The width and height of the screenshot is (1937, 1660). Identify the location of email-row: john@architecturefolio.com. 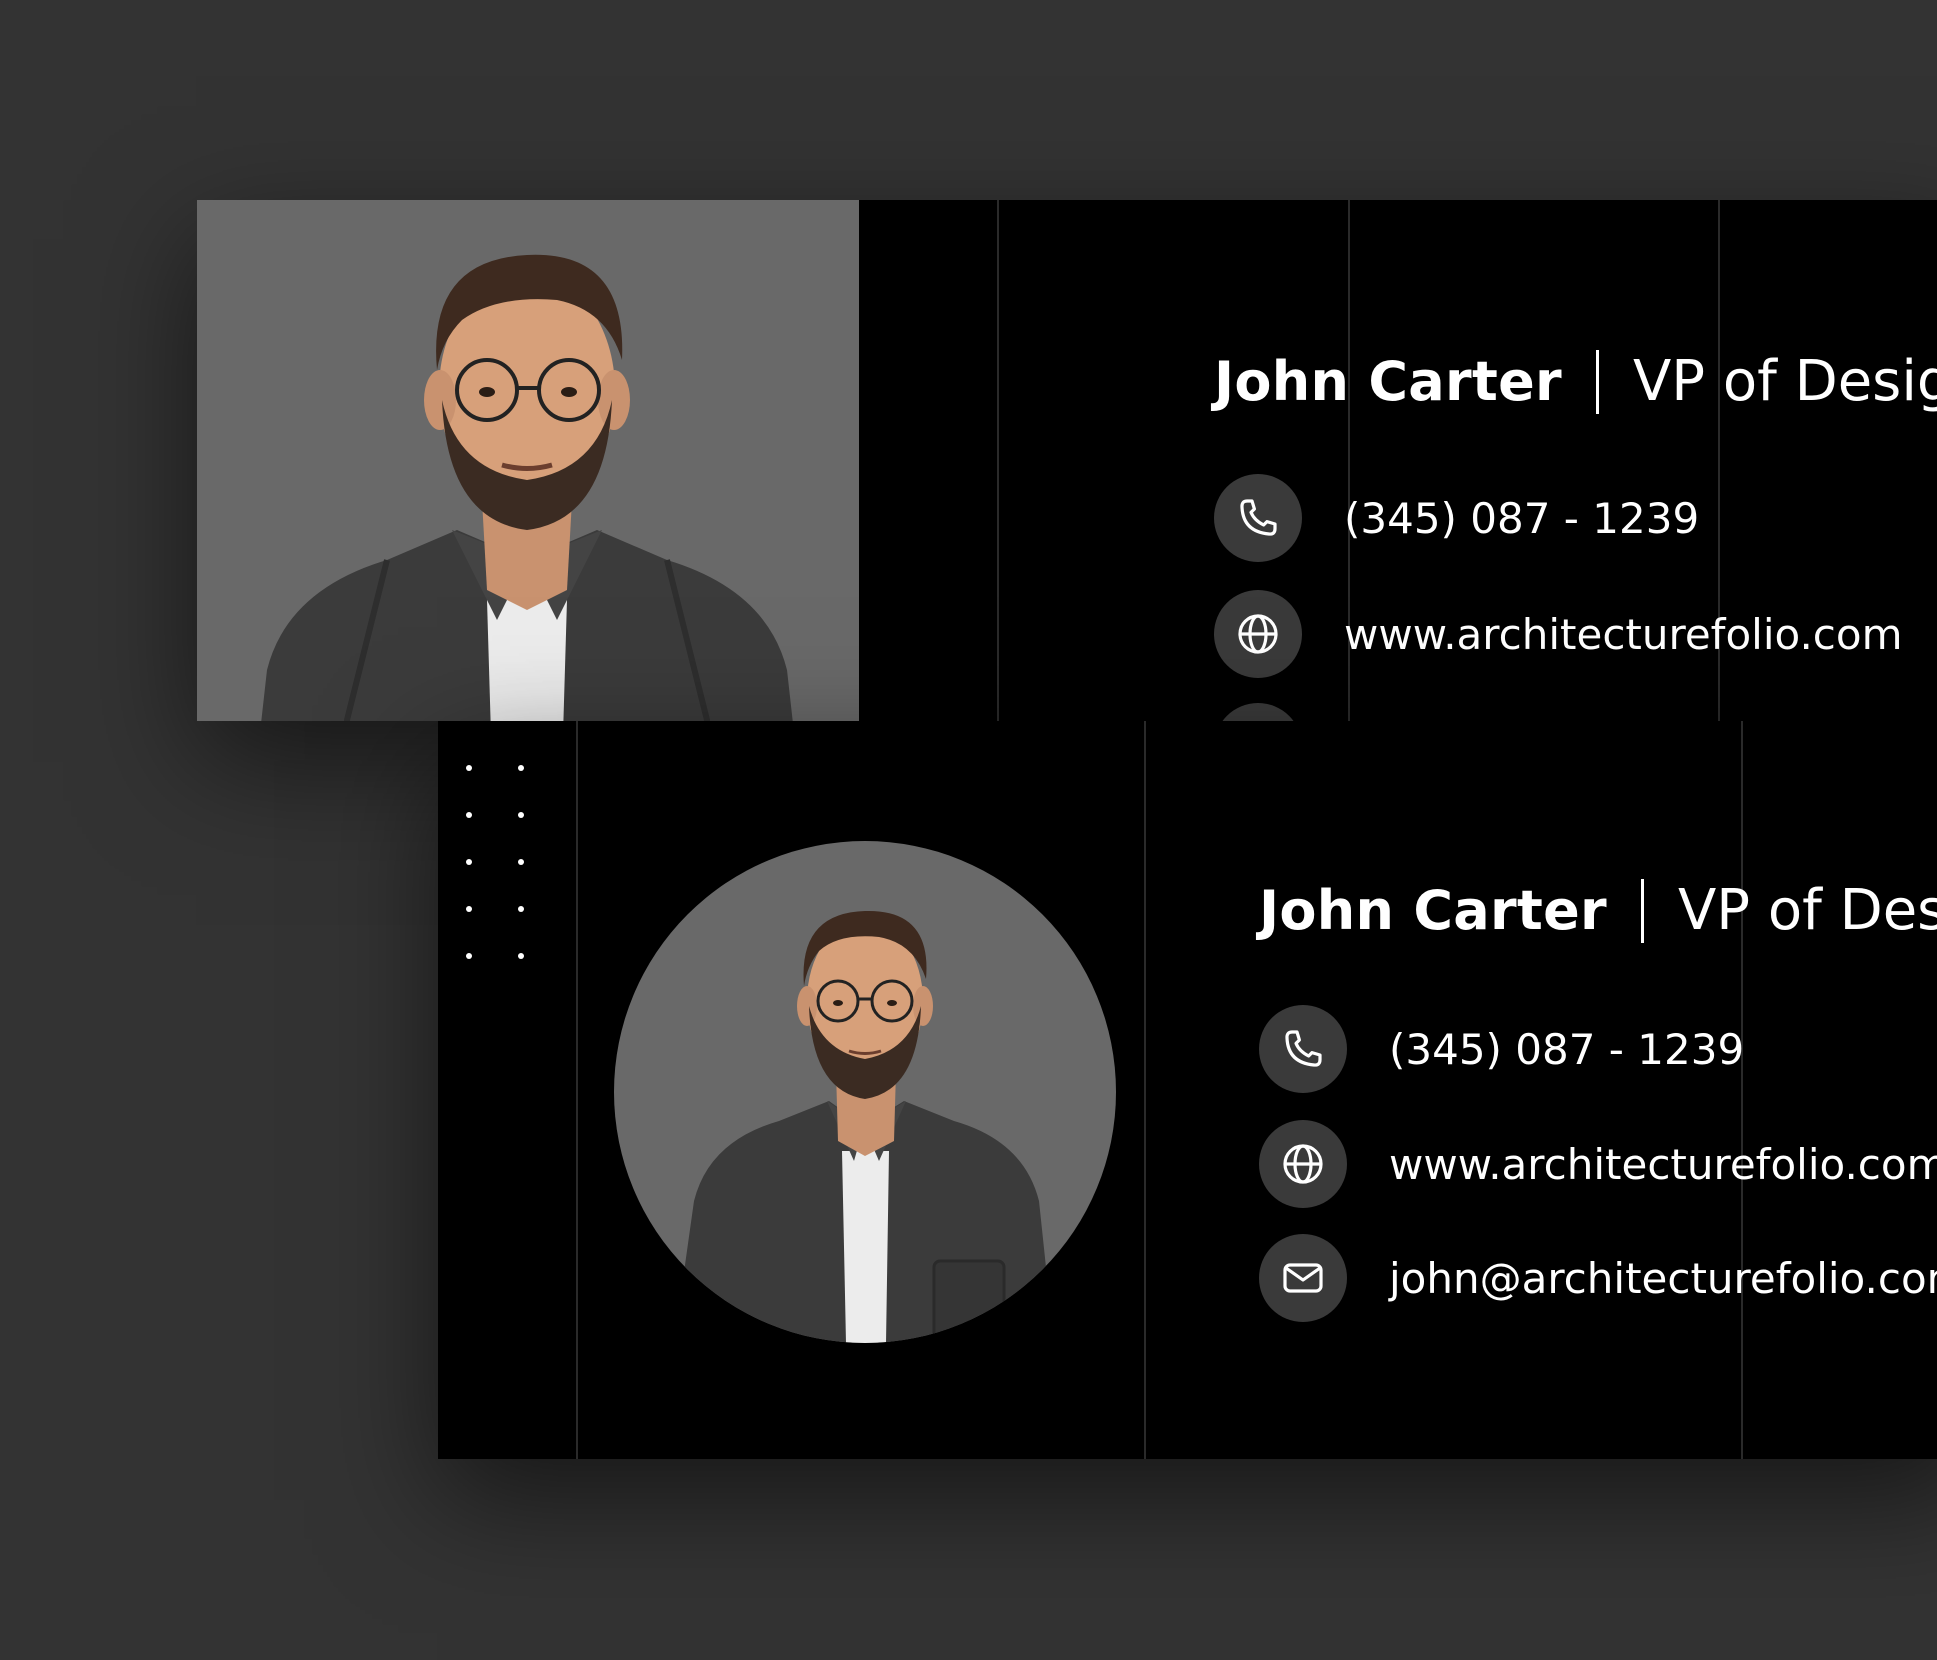
(1598, 1278).